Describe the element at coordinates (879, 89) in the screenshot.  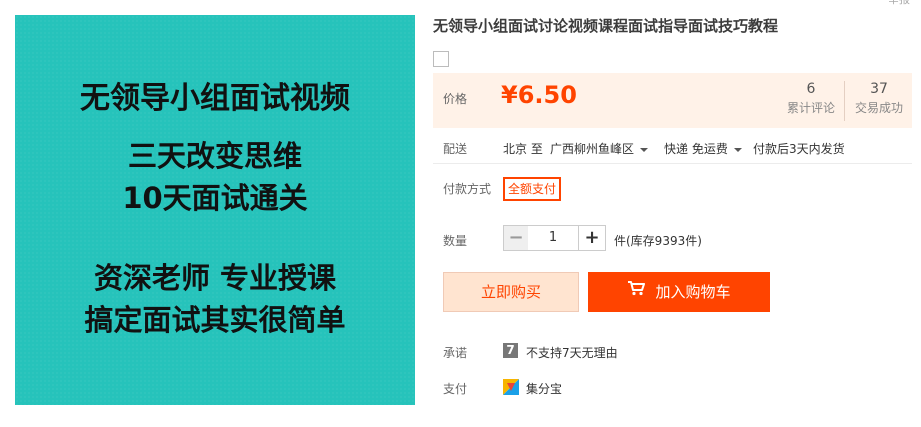
I see `sales-count: 37` at that location.